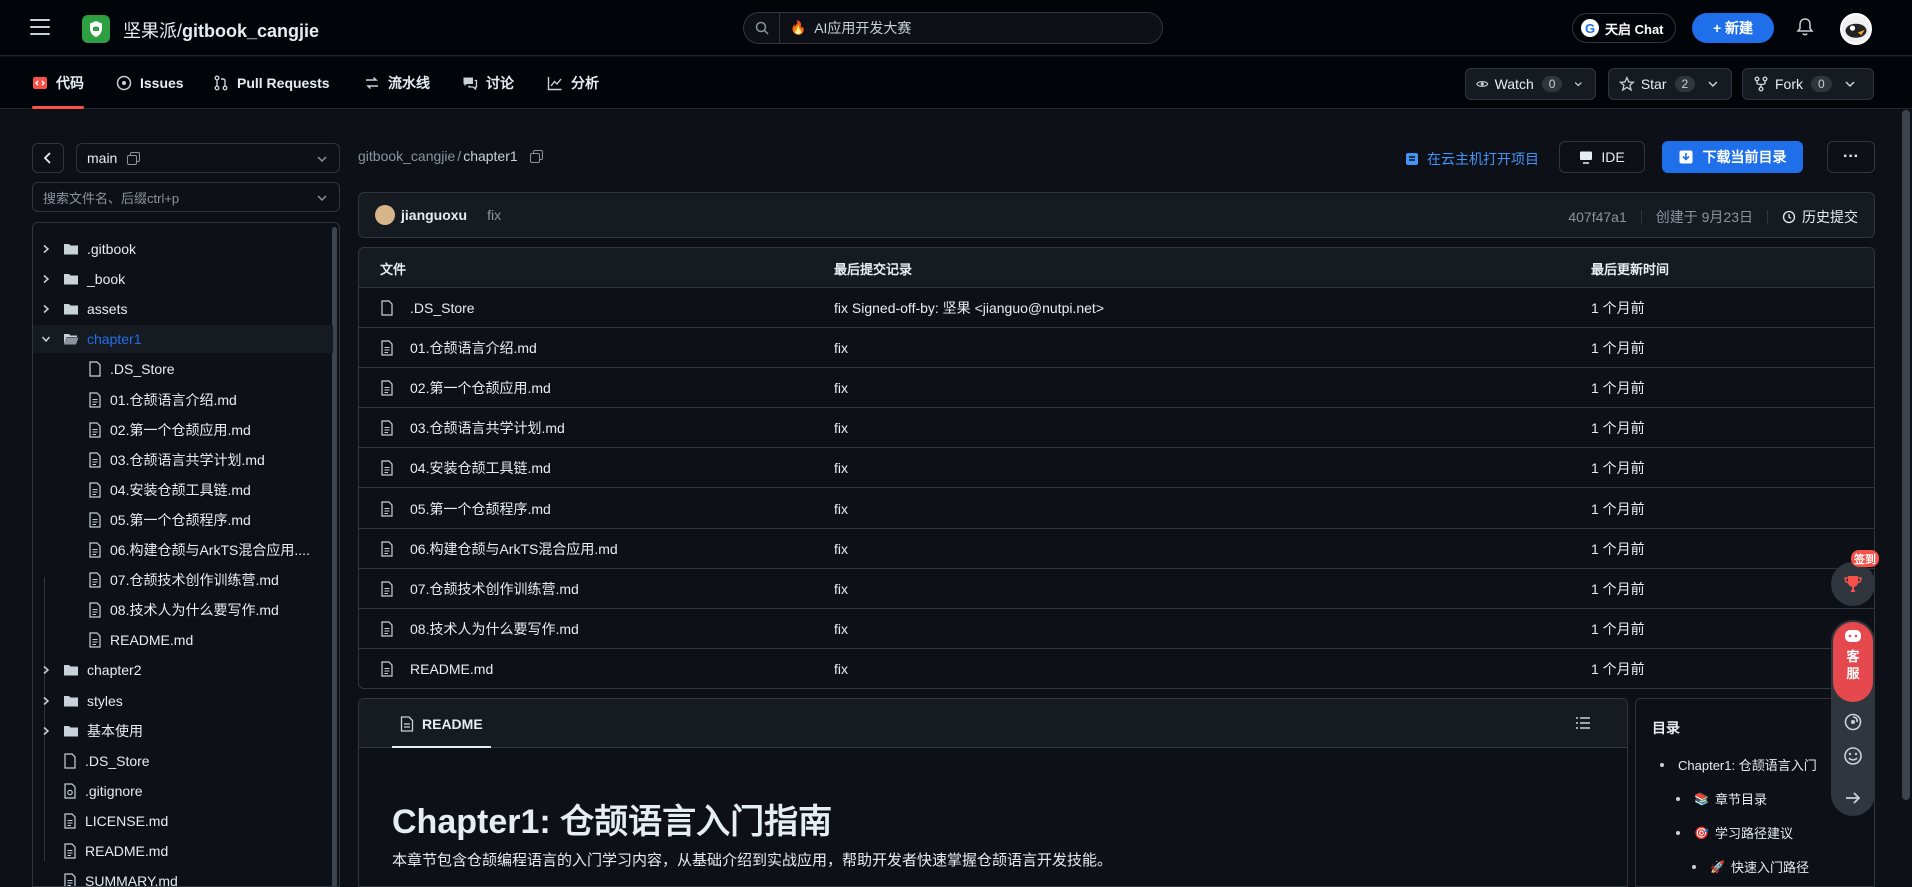 The height and width of the screenshot is (887, 1912). I want to click on table-row: 01.仓颉语言介绍.md fix 1 个月前, so click(1116, 348).